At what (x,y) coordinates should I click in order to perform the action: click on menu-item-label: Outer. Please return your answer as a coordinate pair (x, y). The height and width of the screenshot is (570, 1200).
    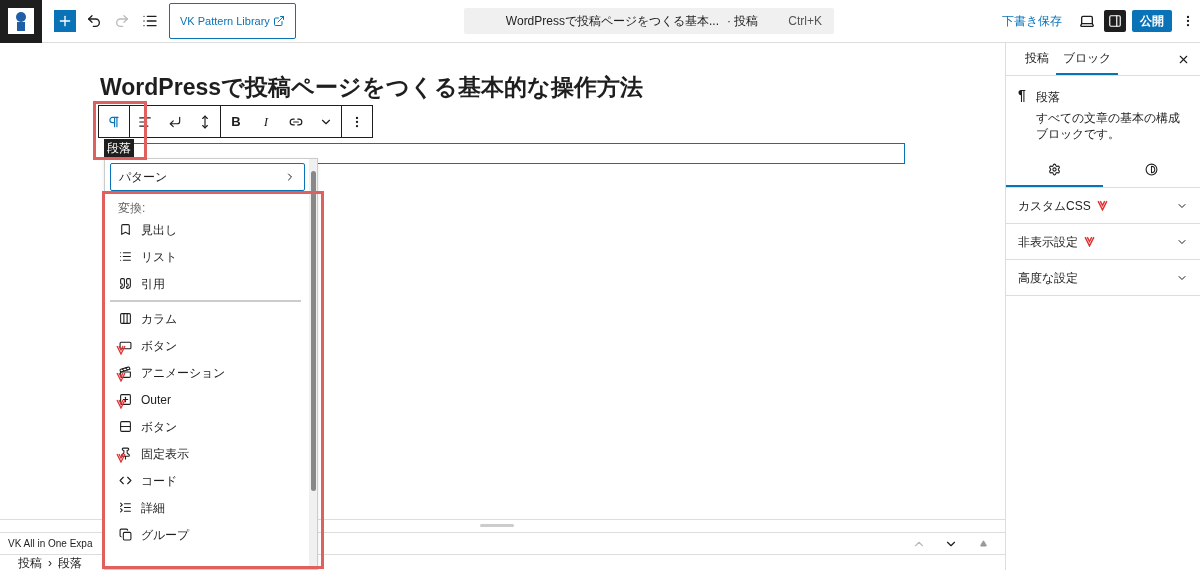
    Looking at the image, I should click on (156, 400).